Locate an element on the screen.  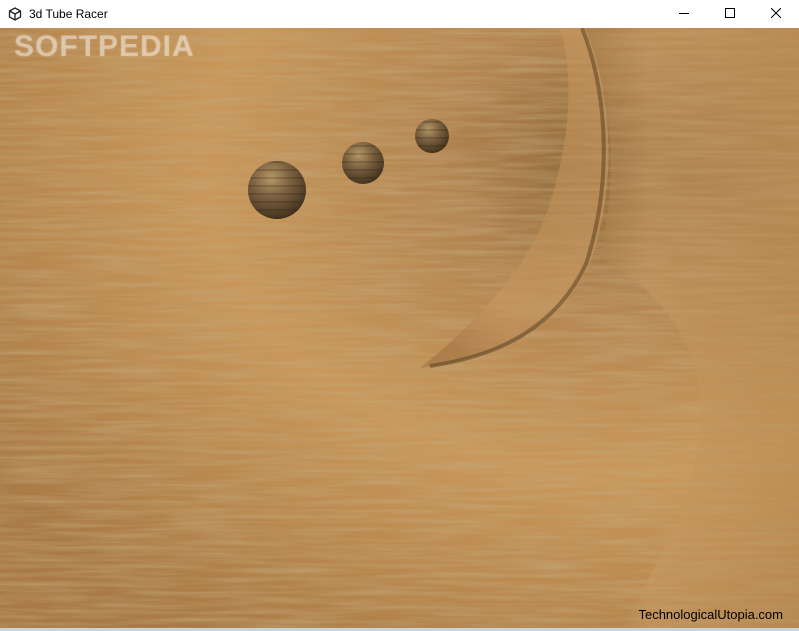
unity-logo-icon is located at coordinates (15, 14).